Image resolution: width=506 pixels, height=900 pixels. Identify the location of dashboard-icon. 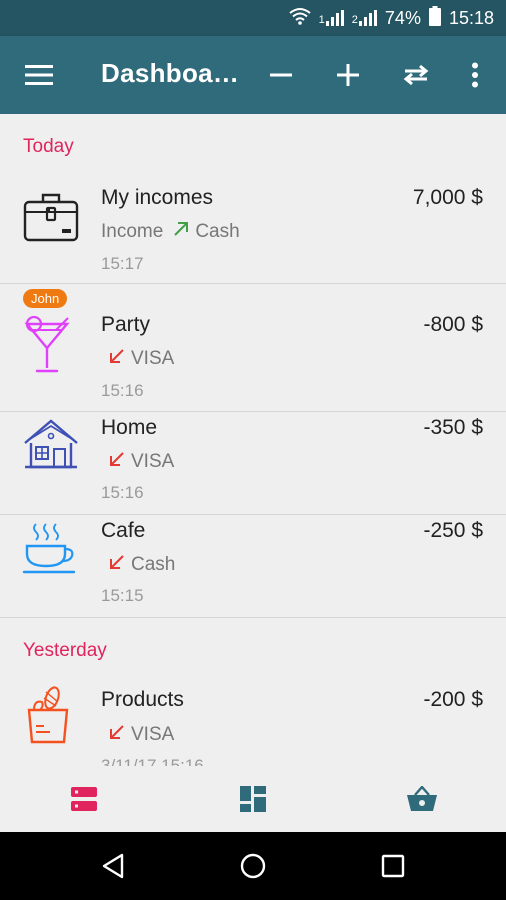
(253, 799).